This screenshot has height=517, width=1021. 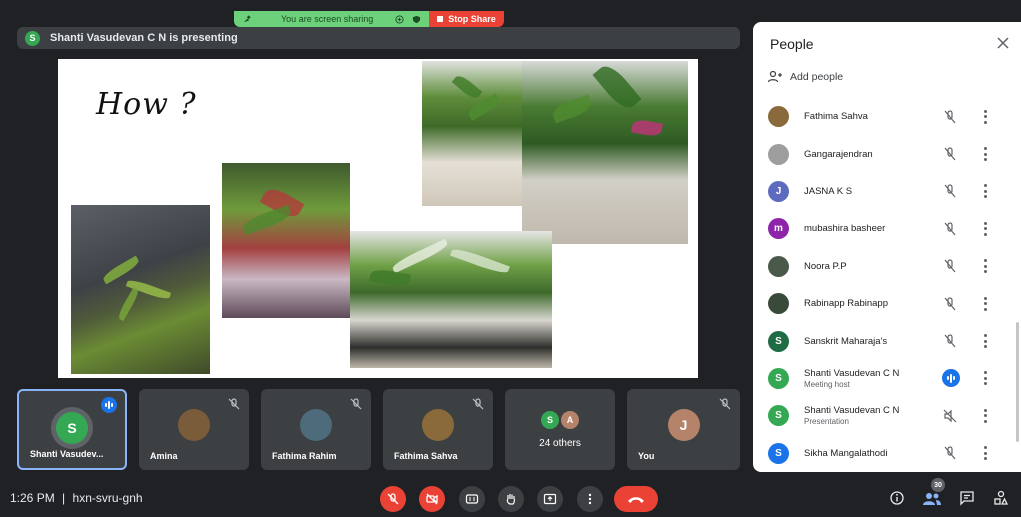 What do you see at coordinates (887, 378) in the screenshot?
I see `list-item: S Shanti Vasudevan C N Meeting host` at bounding box center [887, 378].